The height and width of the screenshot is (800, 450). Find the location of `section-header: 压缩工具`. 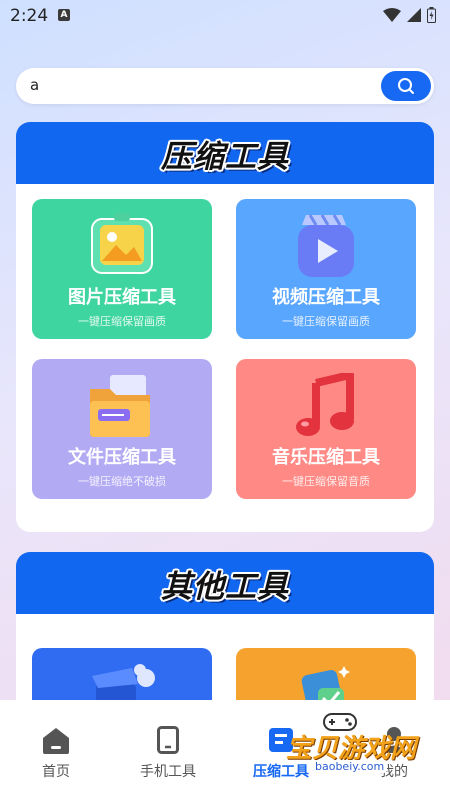

section-header: 压缩工具 is located at coordinates (225, 153).